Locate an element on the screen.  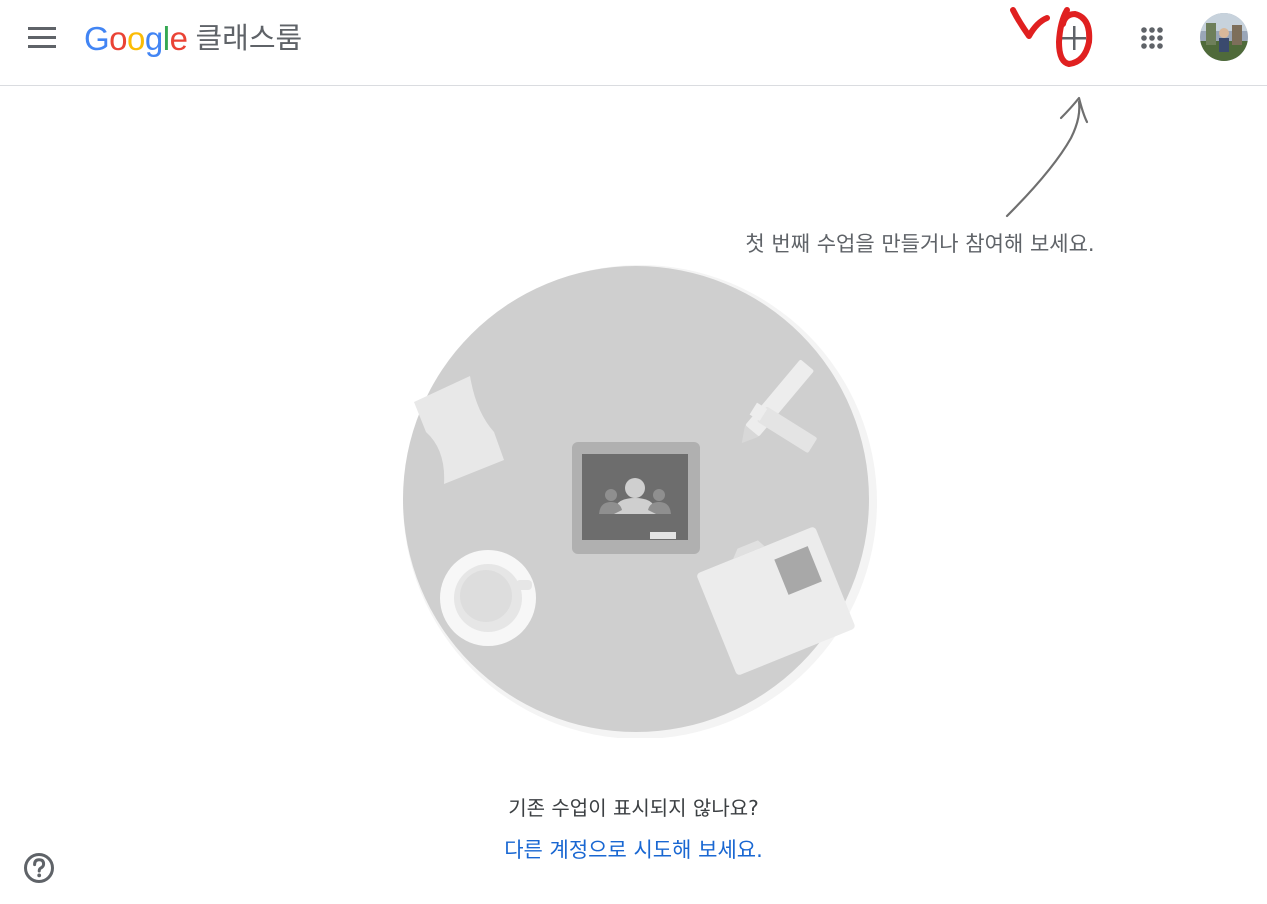
logo-letter: G is located at coordinates (97, 38).